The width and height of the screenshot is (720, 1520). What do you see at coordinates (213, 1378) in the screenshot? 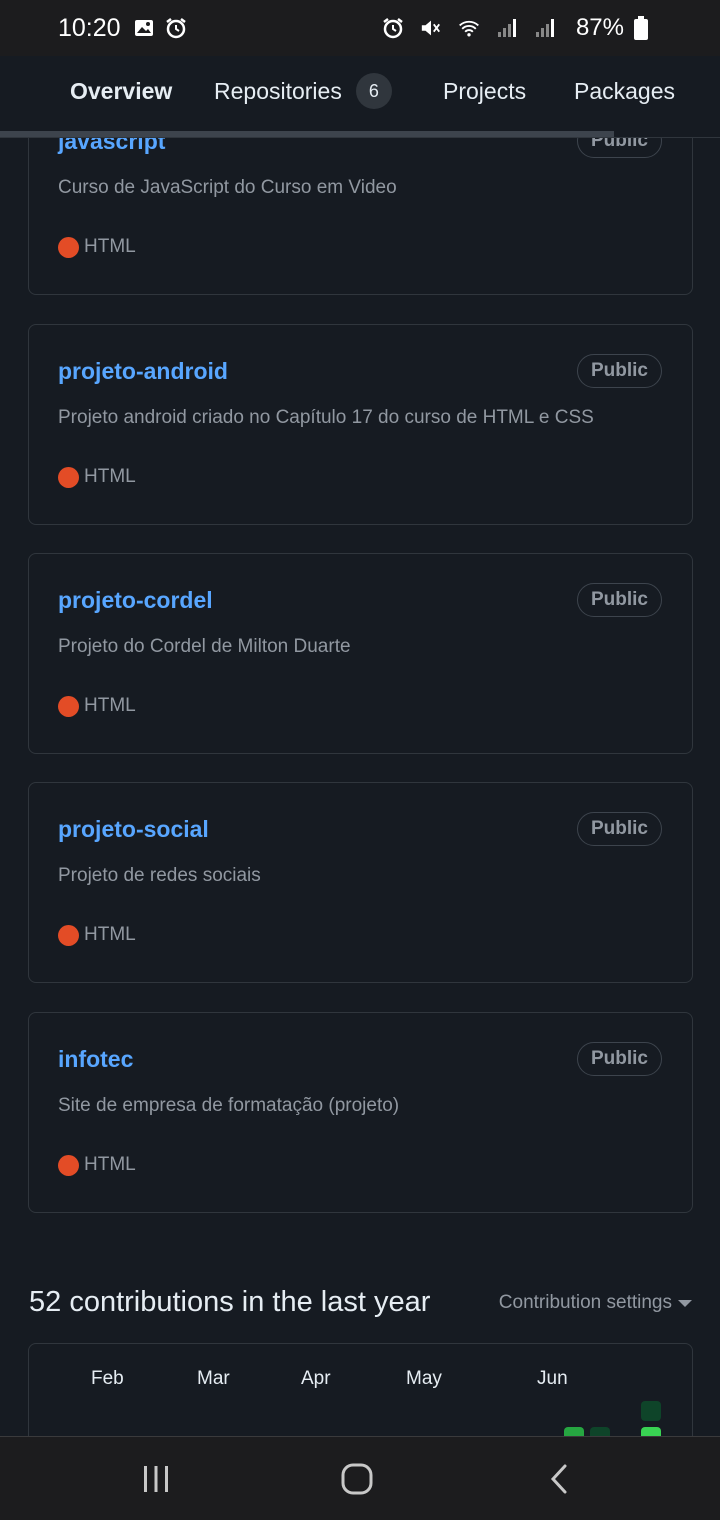
I see `month-label: Mar` at bounding box center [213, 1378].